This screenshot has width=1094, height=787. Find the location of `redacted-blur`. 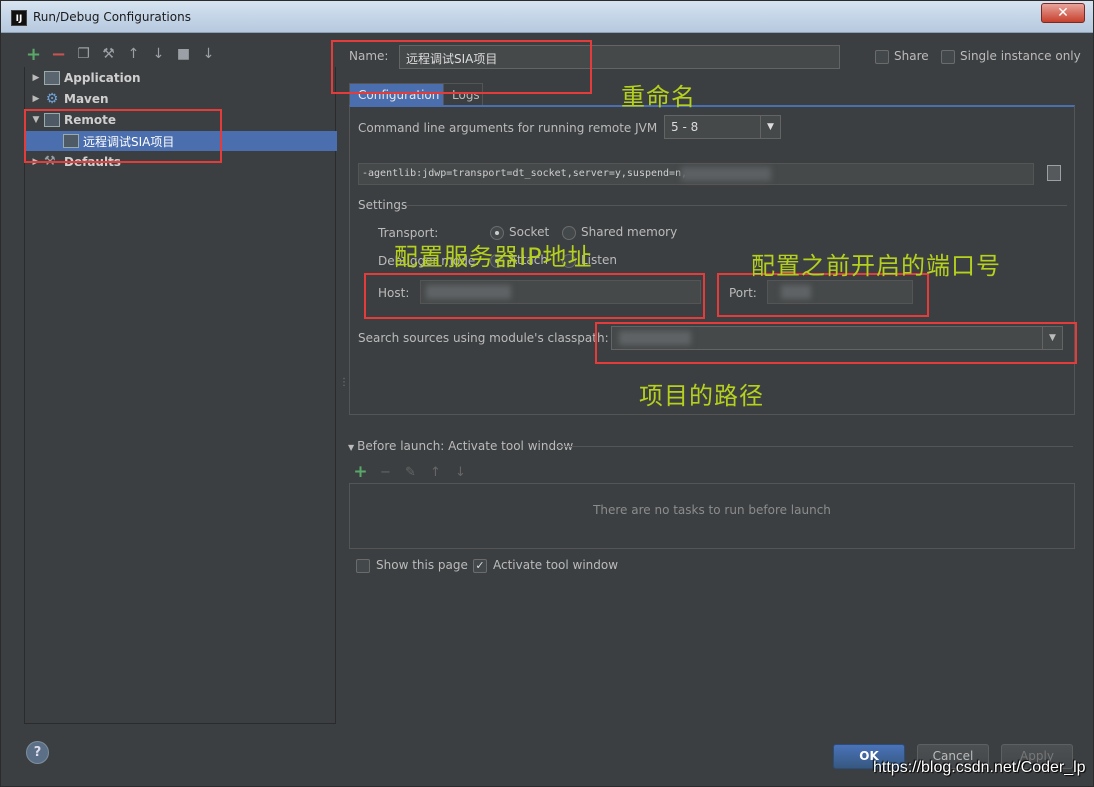

redacted-blur is located at coordinates (726, 174).